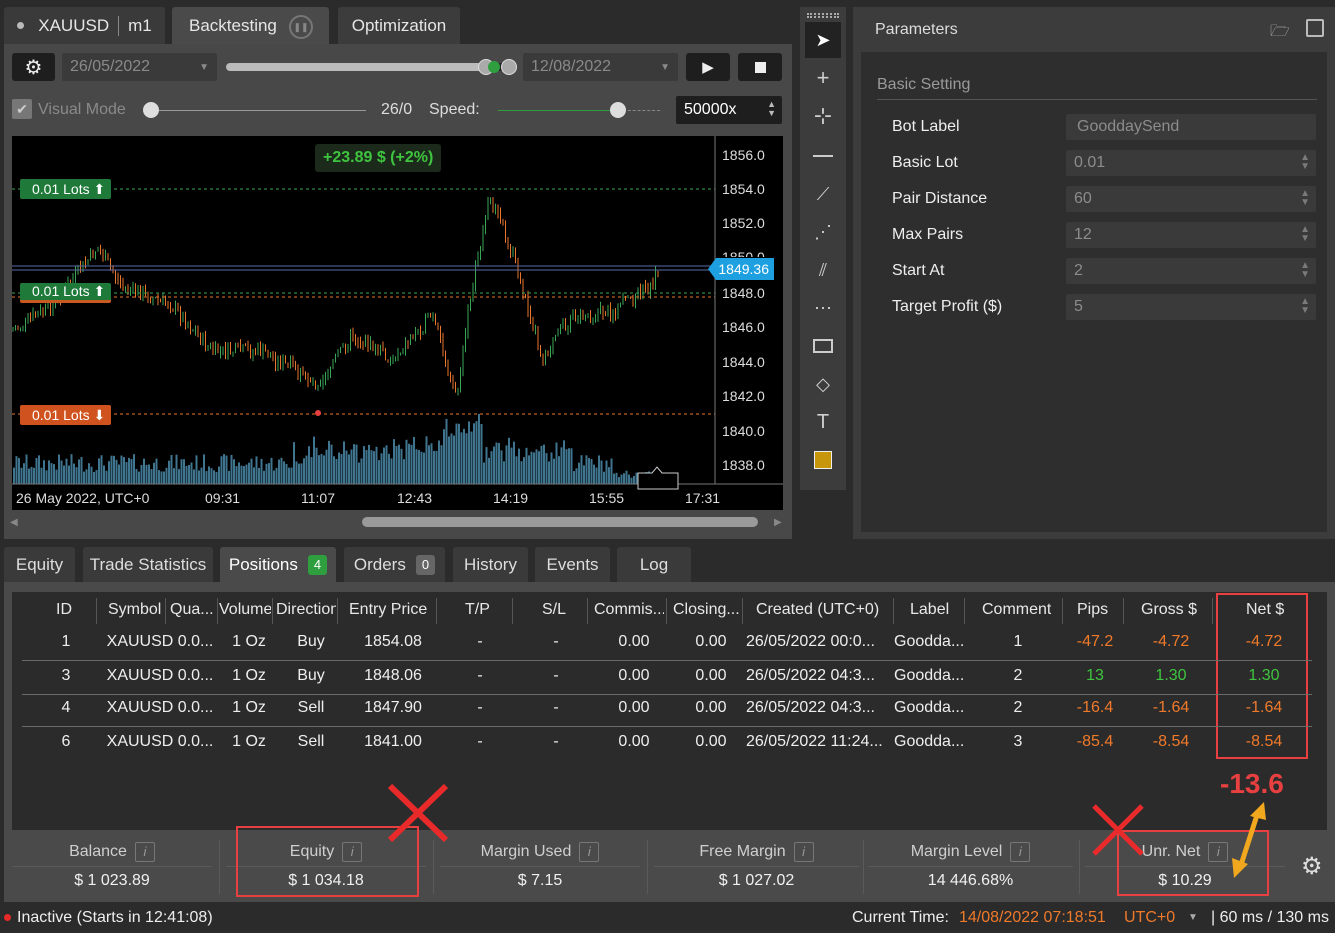 This screenshot has height=933, width=1335. I want to click on fibonacci-fan-icon: ⋰, so click(823, 232).